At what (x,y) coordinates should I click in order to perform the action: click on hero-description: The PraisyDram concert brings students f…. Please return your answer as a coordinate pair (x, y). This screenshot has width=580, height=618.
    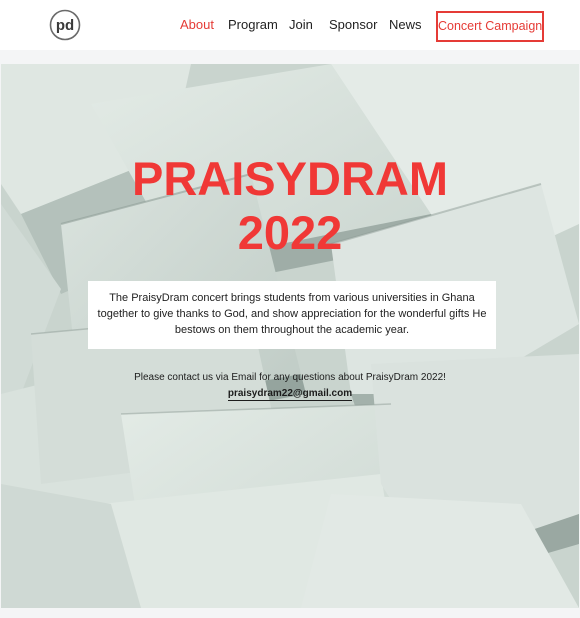
    Looking at the image, I should click on (292, 315).